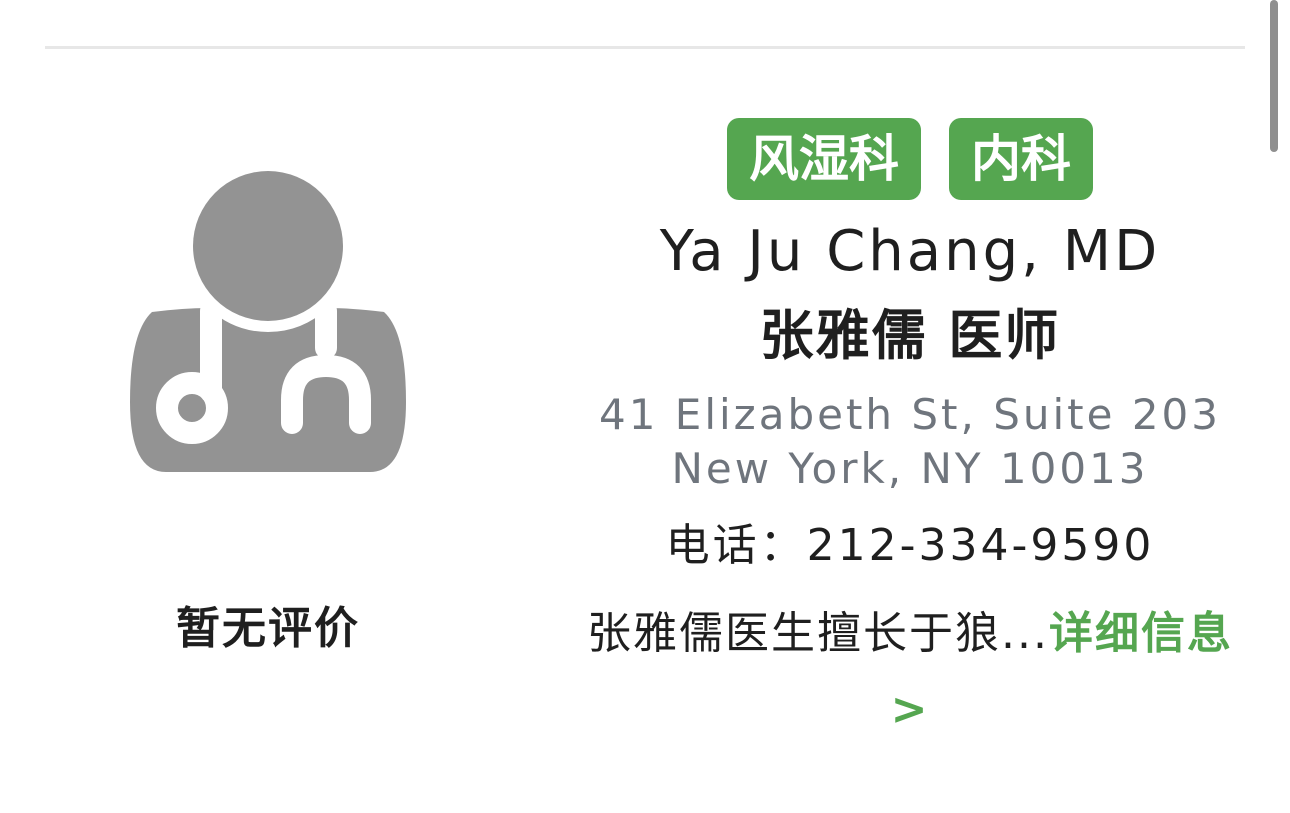  I want to click on doctor-name-chinese: 张雅儒 医师, so click(910, 335).